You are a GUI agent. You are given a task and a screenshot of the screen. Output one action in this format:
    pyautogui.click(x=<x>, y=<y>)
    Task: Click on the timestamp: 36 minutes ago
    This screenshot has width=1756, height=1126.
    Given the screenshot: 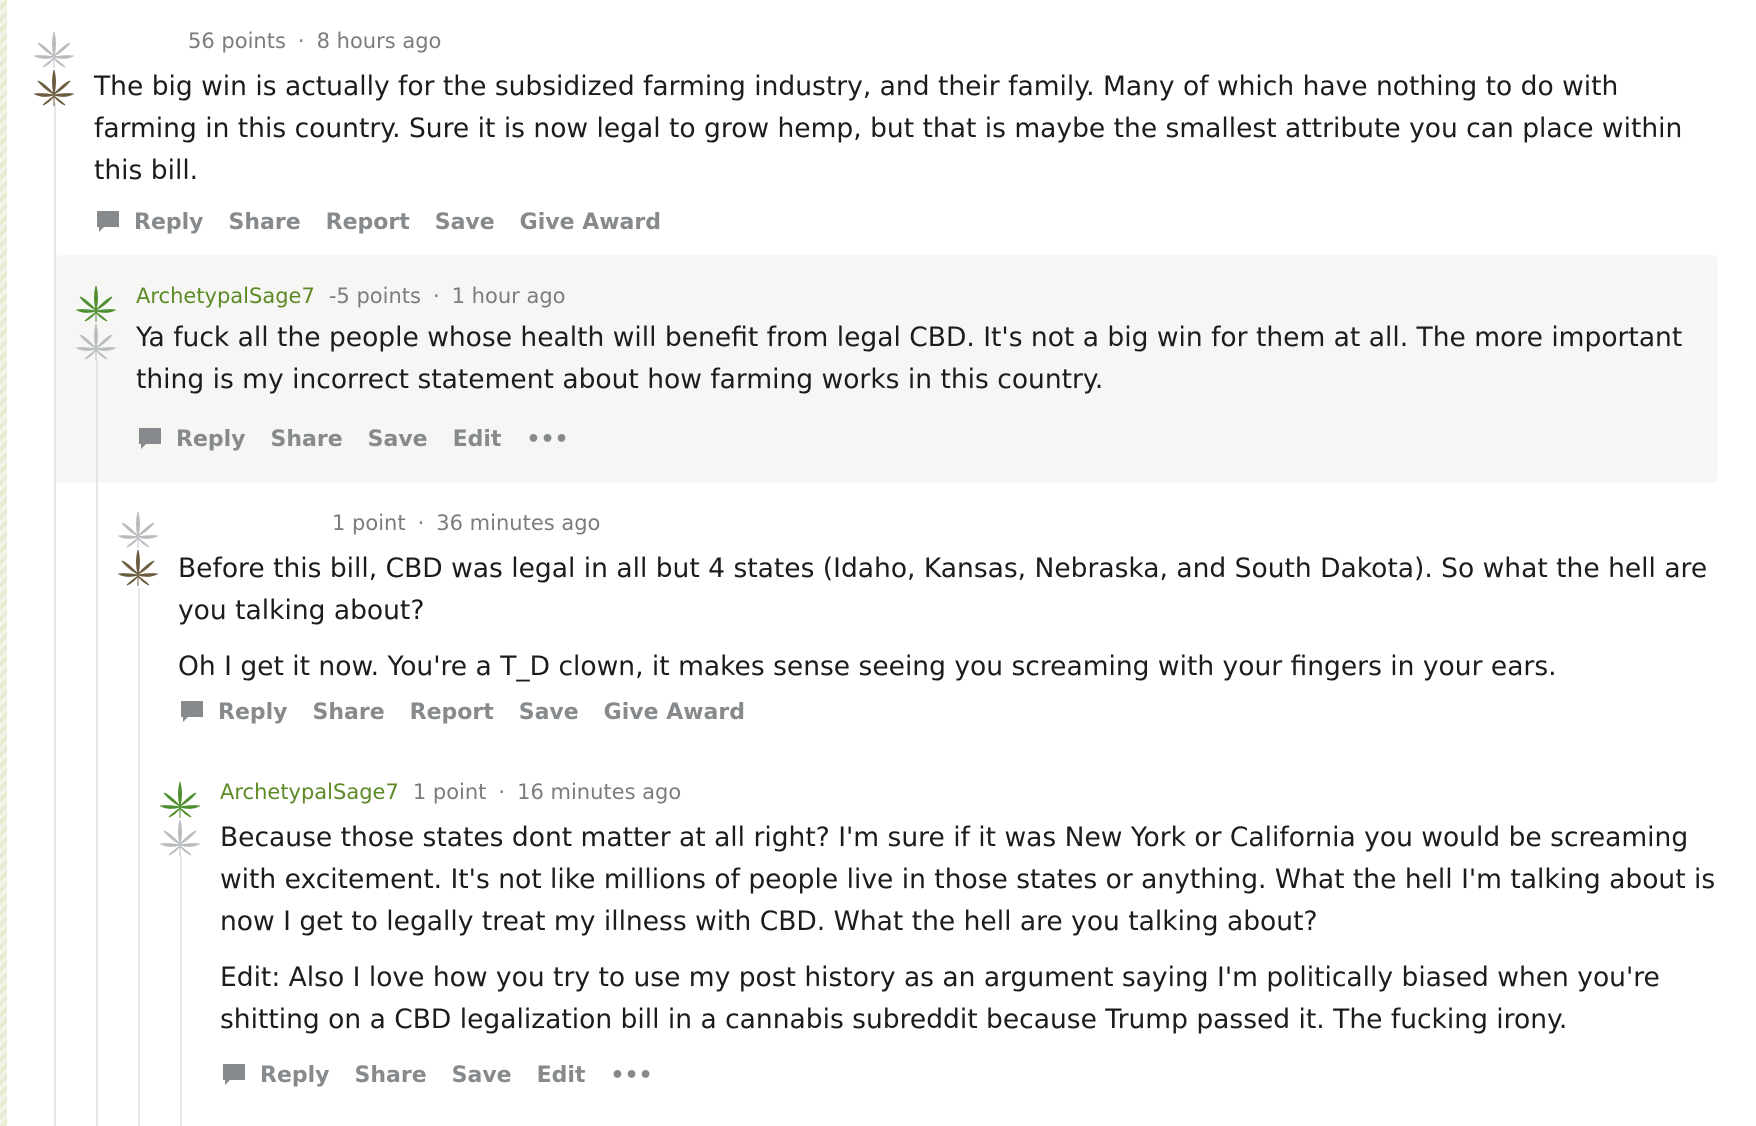 What is the action you would take?
    pyautogui.click(x=518, y=523)
    